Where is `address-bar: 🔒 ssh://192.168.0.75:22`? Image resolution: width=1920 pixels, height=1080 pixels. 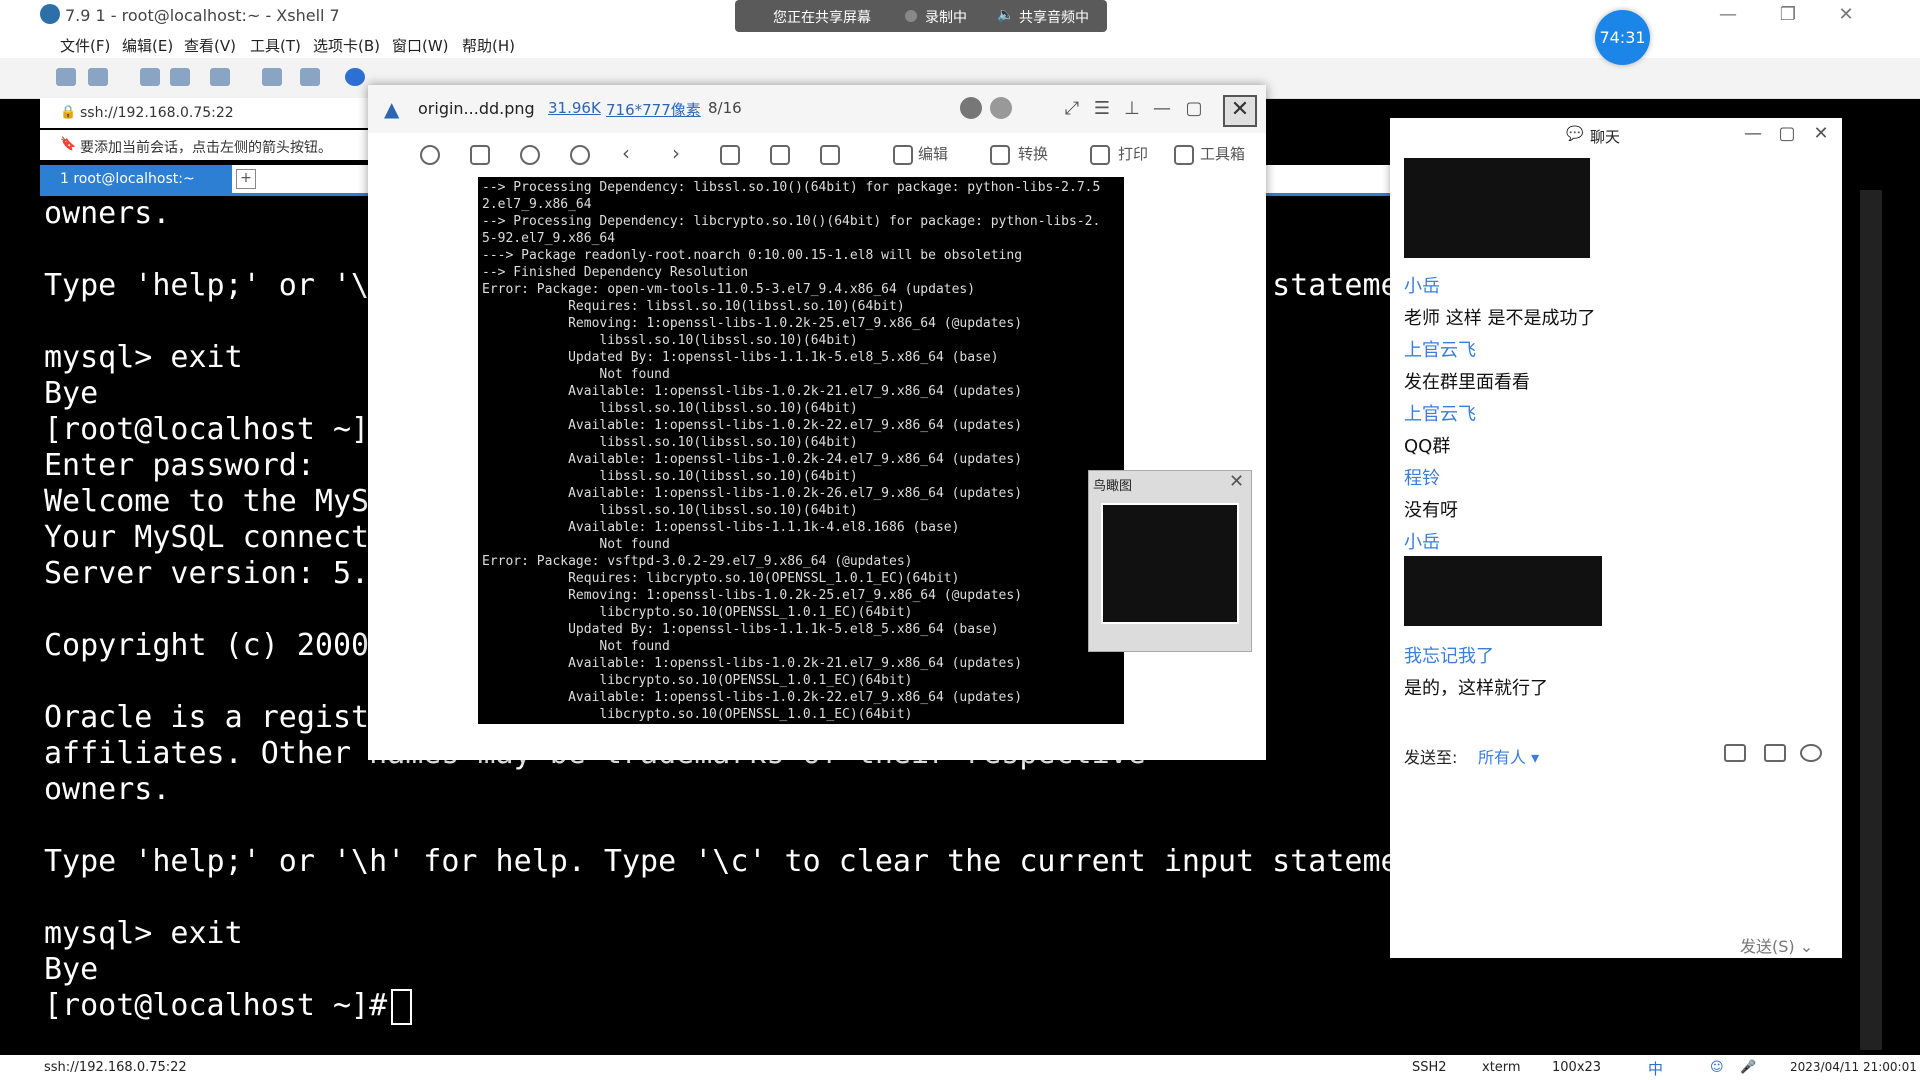 address-bar: 🔒 ssh://192.168.0.75:22 is located at coordinates (208, 113).